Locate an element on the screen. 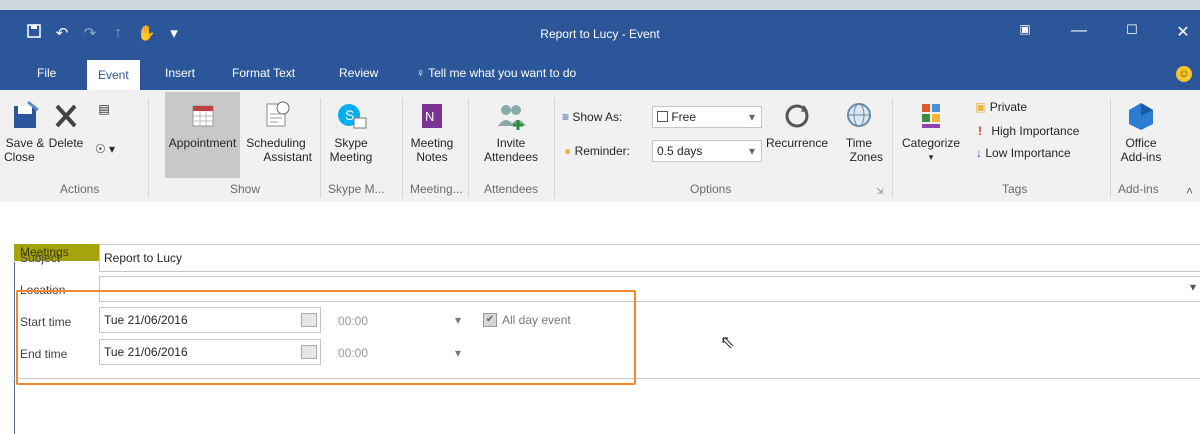 Image resolution: width=1200 pixels, height=434 pixels. save-close-line2: Close is located at coordinates (19, 157).